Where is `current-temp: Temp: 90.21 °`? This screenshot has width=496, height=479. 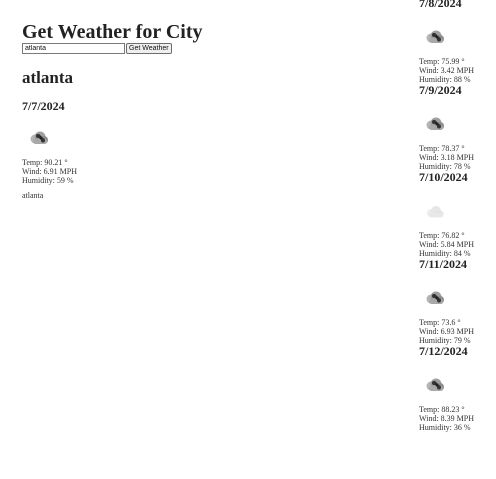
current-temp: Temp: 90.21 ° is located at coordinates (45, 162).